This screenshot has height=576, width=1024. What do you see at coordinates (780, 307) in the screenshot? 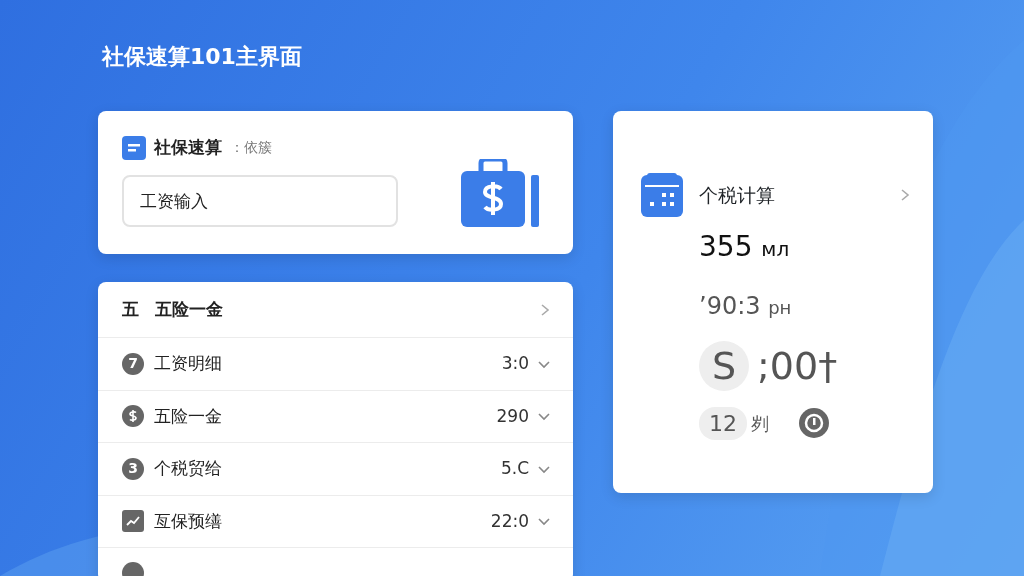
I see `time-unit: pн` at bounding box center [780, 307].